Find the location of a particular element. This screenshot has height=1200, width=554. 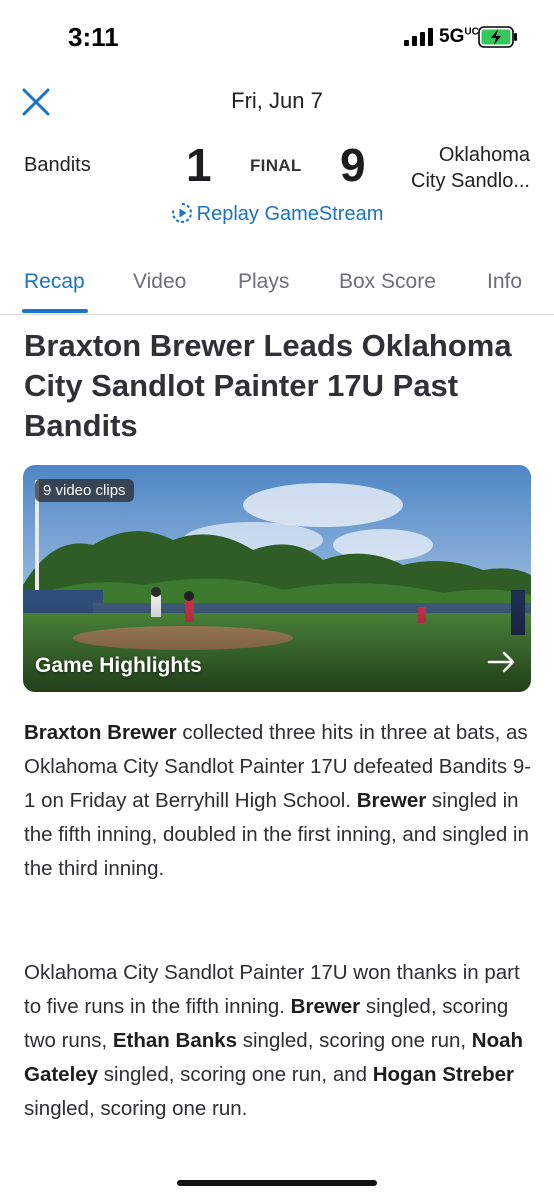

replay-icon is located at coordinates (181, 213).